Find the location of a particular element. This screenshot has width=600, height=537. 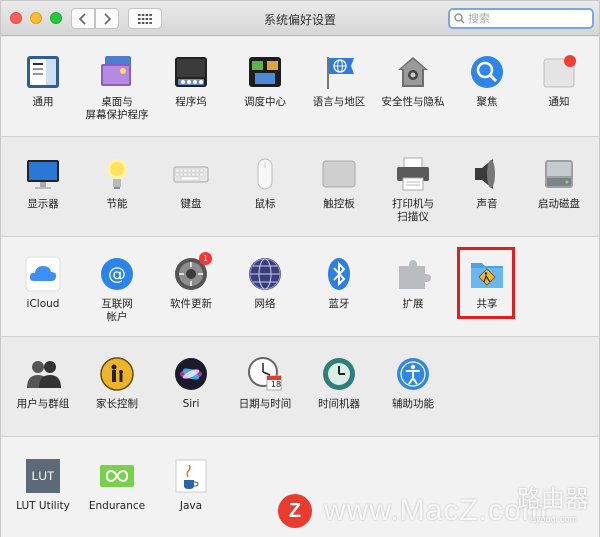

pane-accessibility: 辅助功能 is located at coordinates (413, 383).